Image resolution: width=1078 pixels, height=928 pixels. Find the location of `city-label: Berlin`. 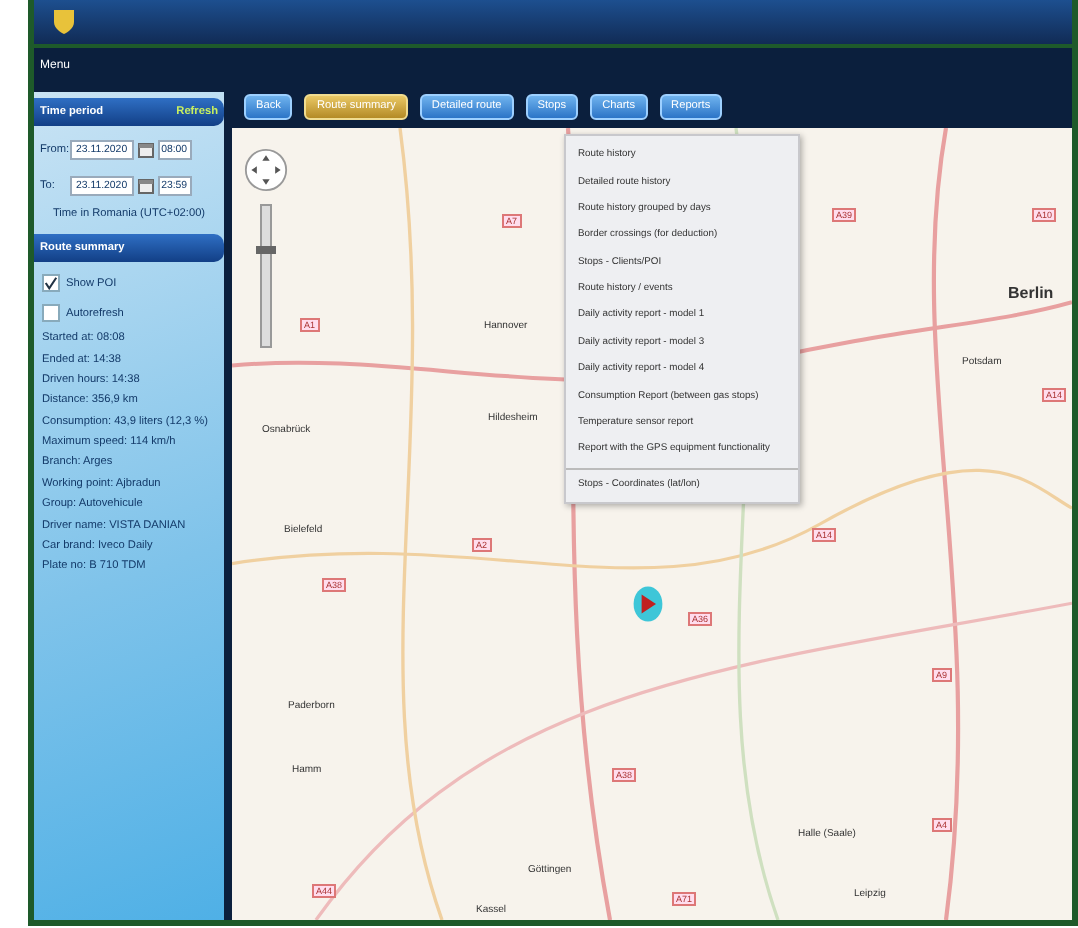

city-label: Berlin is located at coordinates (1031, 293).